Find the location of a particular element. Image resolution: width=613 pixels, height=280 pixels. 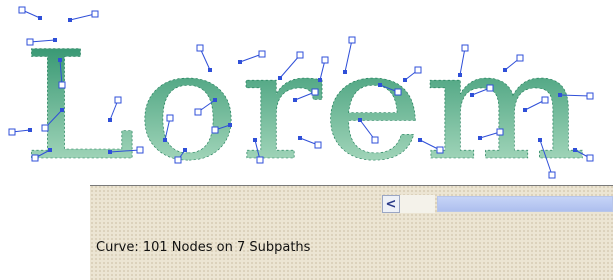

scroll-left-button: < is located at coordinates (391, 204).